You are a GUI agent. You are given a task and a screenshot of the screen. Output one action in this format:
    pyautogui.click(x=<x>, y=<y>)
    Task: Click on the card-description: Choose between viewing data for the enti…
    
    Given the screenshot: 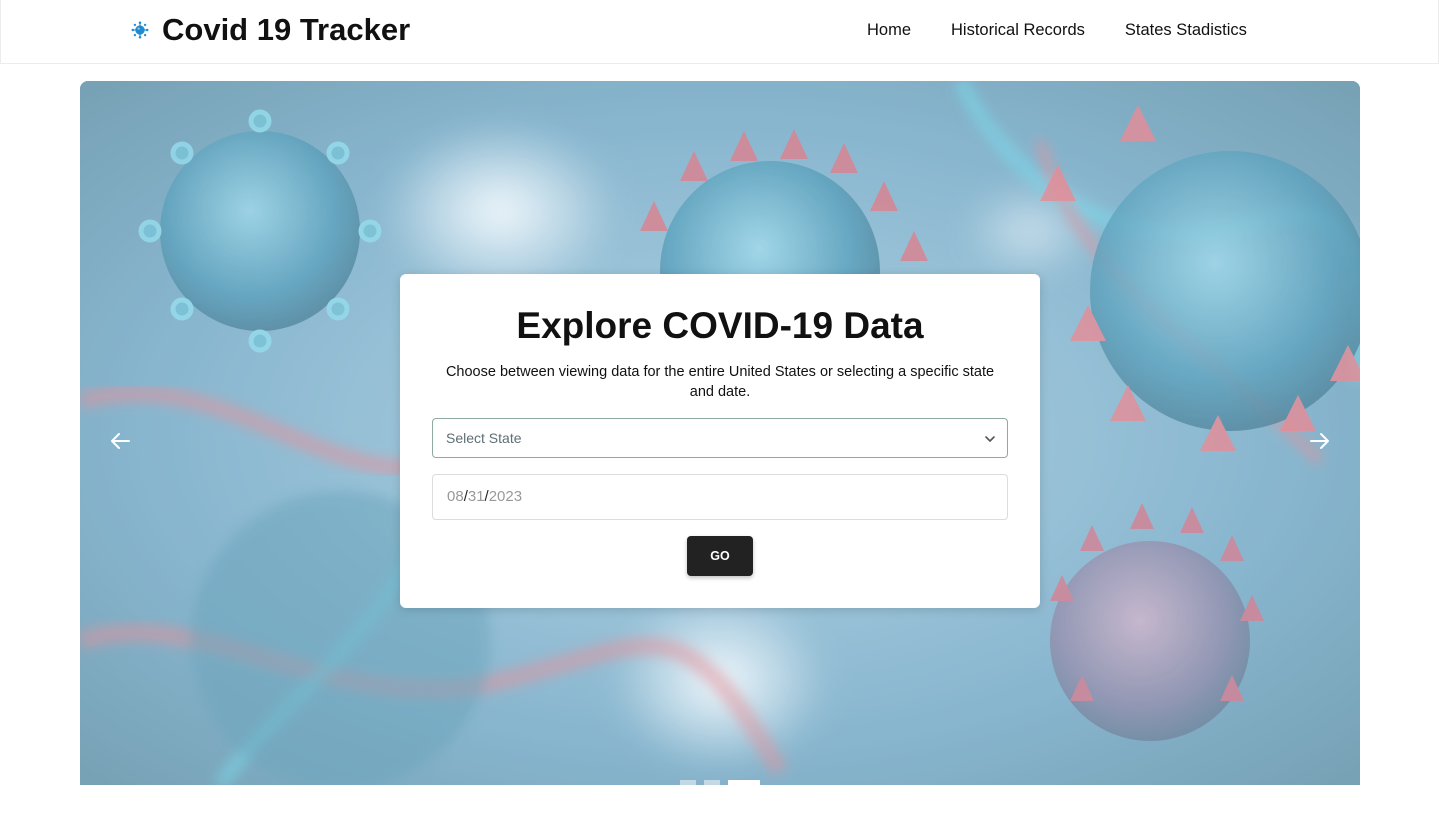 What is the action you would take?
    pyautogui.click(x=720, y=382)
    